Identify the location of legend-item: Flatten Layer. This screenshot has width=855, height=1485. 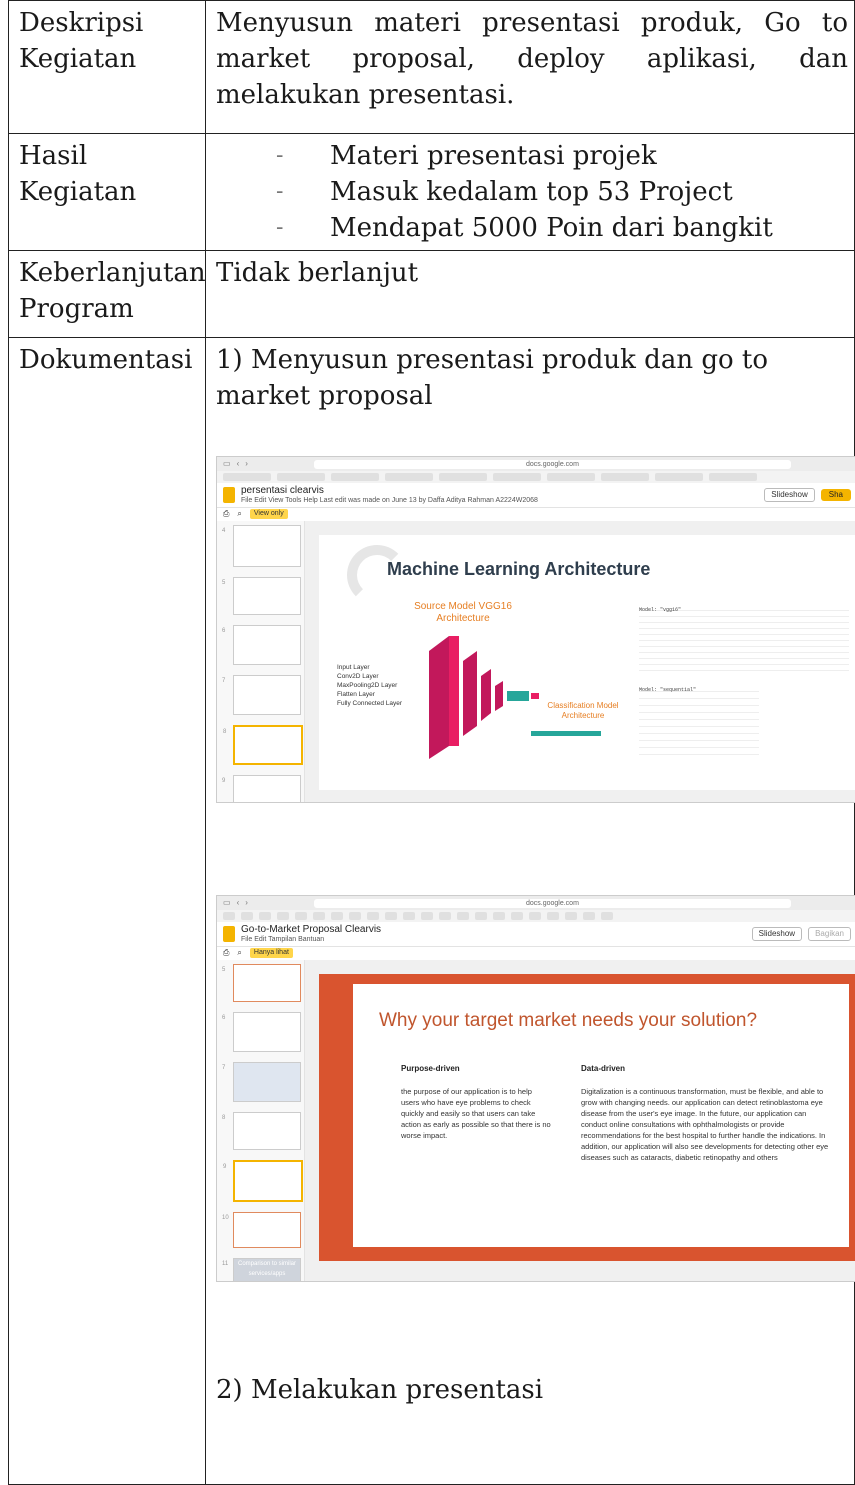
(356, 694).